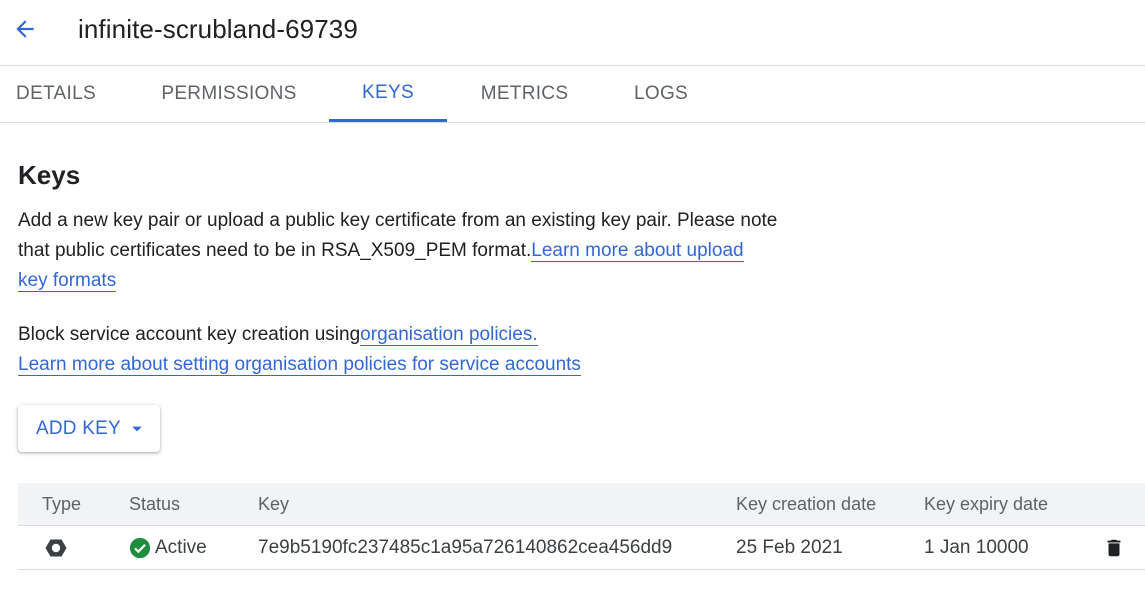 The image size is (1145, 601). What do you see at coordinates (524, 94) in the screenshot?
I see `tab-metrics: METRICS` at bounding box center [524, 94].